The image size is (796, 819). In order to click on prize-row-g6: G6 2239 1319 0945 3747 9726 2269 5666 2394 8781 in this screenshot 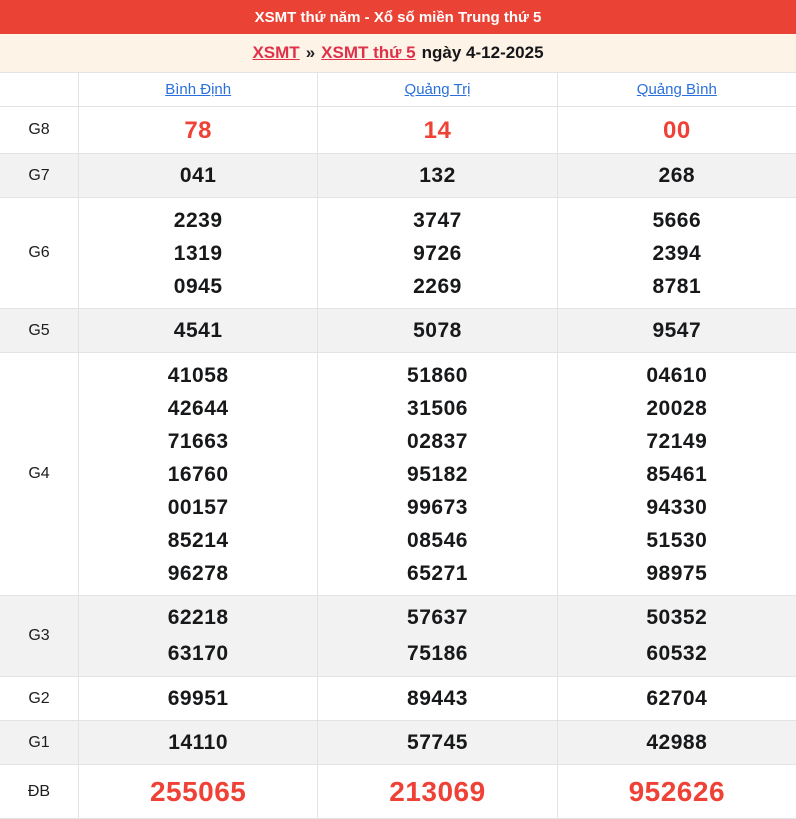, I will do `click(398, 253)`.